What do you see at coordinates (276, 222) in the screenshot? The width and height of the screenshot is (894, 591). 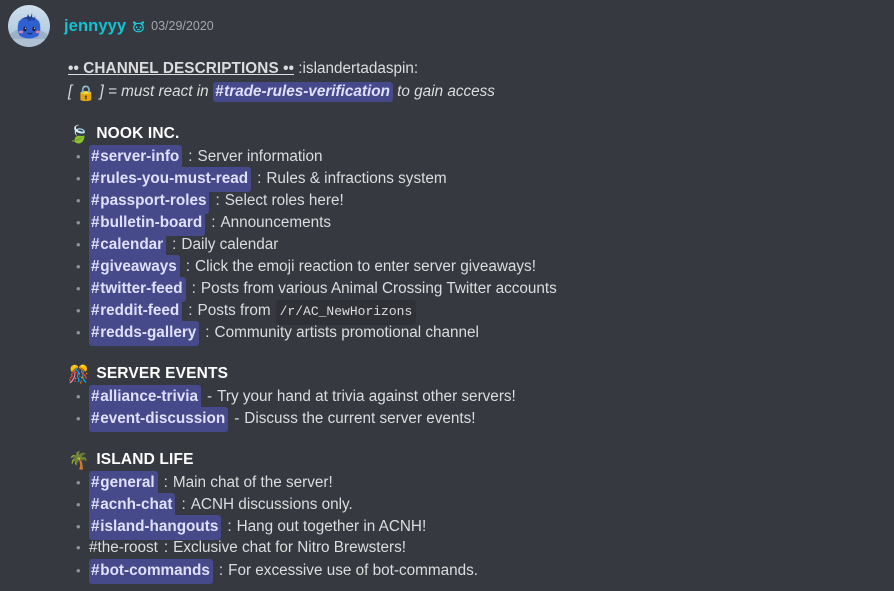 I see `channel-description: Announcements` at bounding box center [276, 222].